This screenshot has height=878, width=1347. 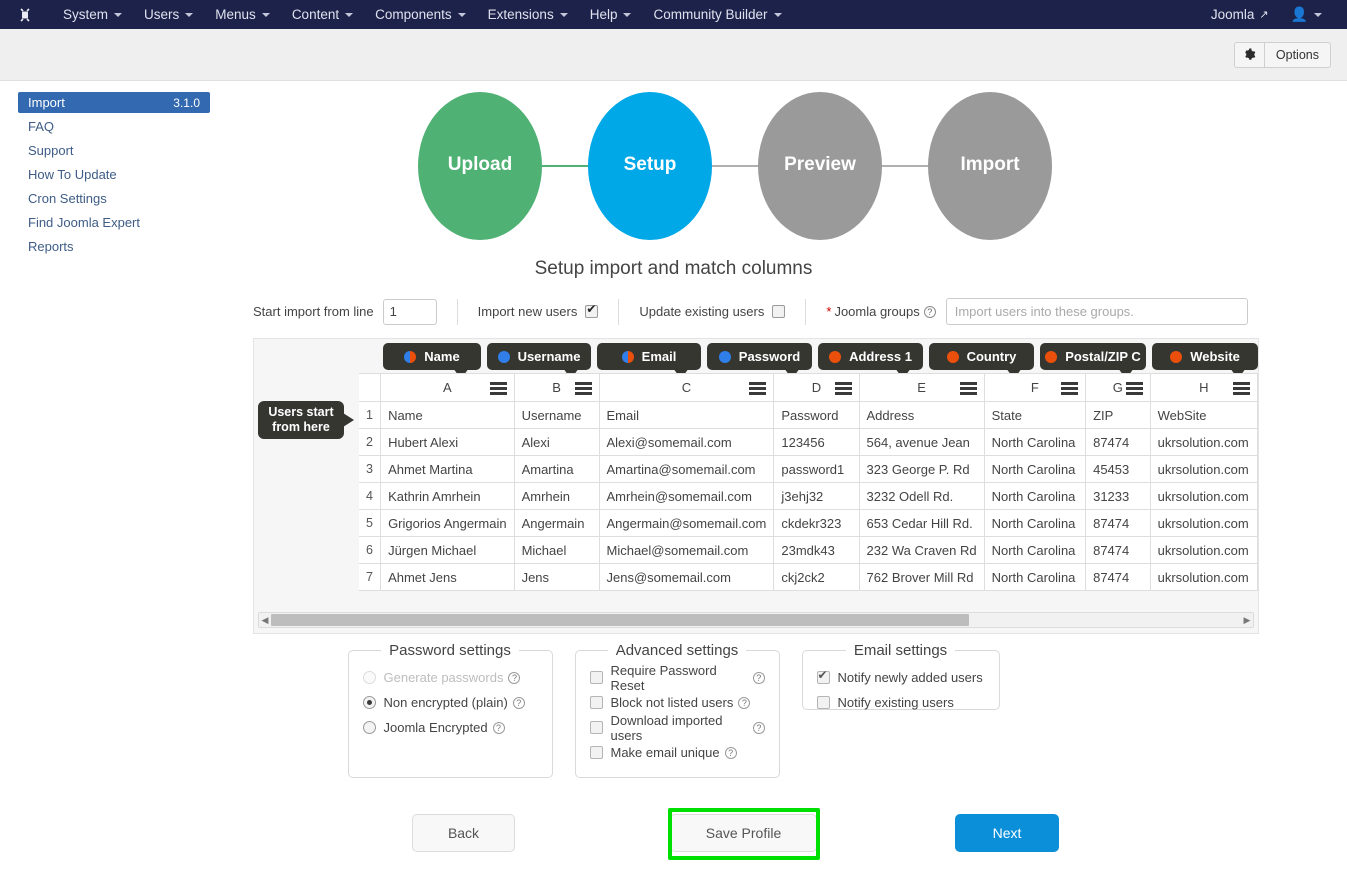 I want to click on next-button: Next, so click(x=1007, y=833).